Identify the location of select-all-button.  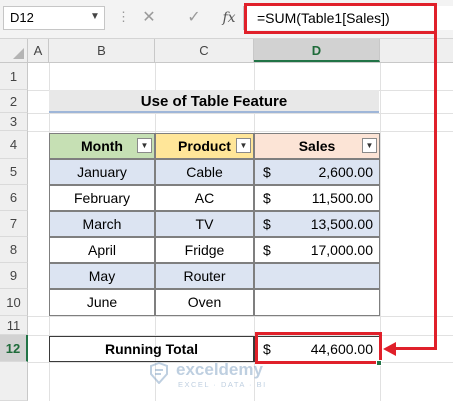
(14, 50).